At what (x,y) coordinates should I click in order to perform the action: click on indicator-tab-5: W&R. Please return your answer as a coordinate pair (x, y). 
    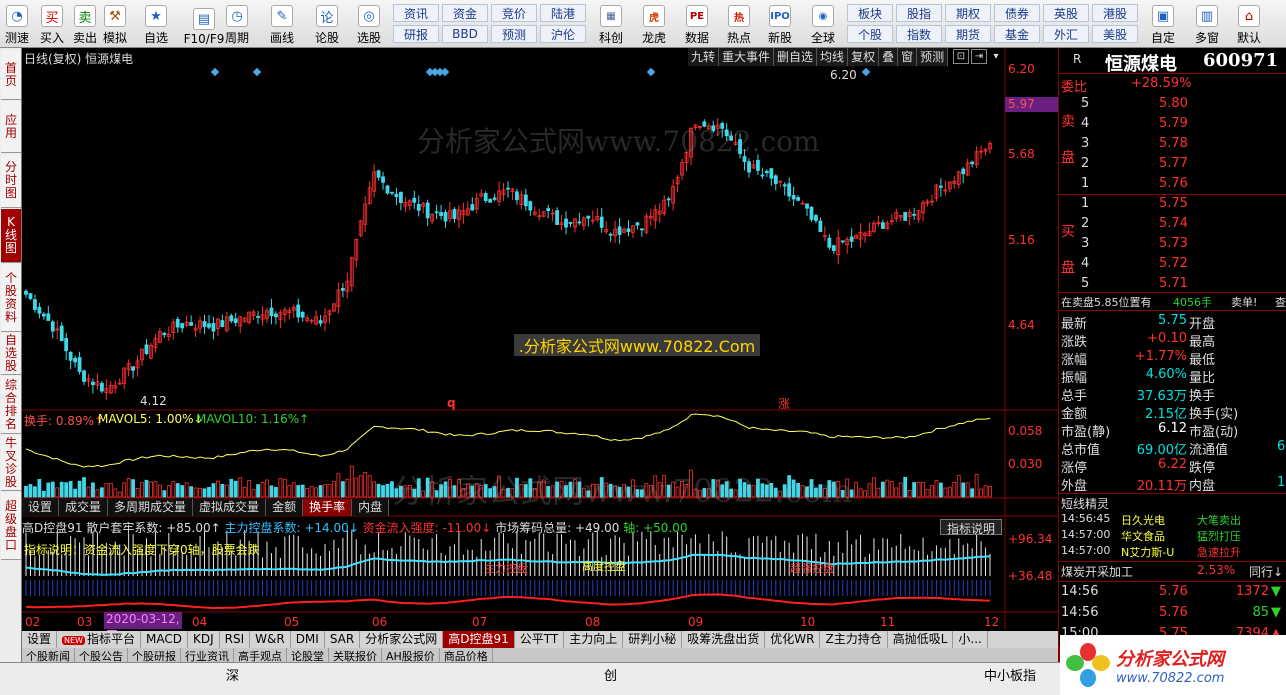
    Looking at the image, I should click on (270, 639).